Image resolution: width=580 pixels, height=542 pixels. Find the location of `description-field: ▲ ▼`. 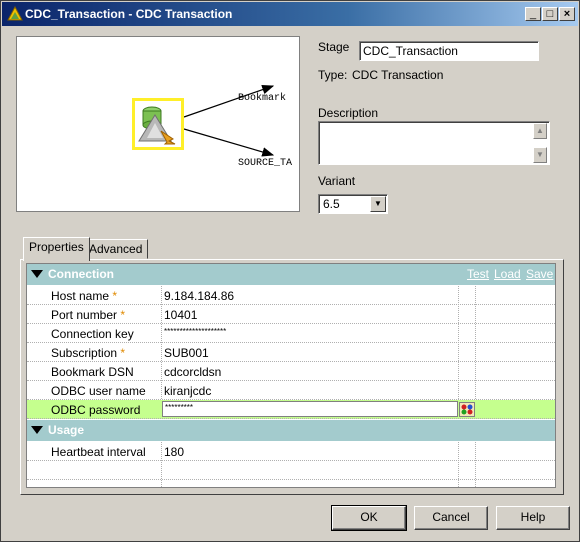

description-field: ▲ ▼ is located at coordinates (434, 143).